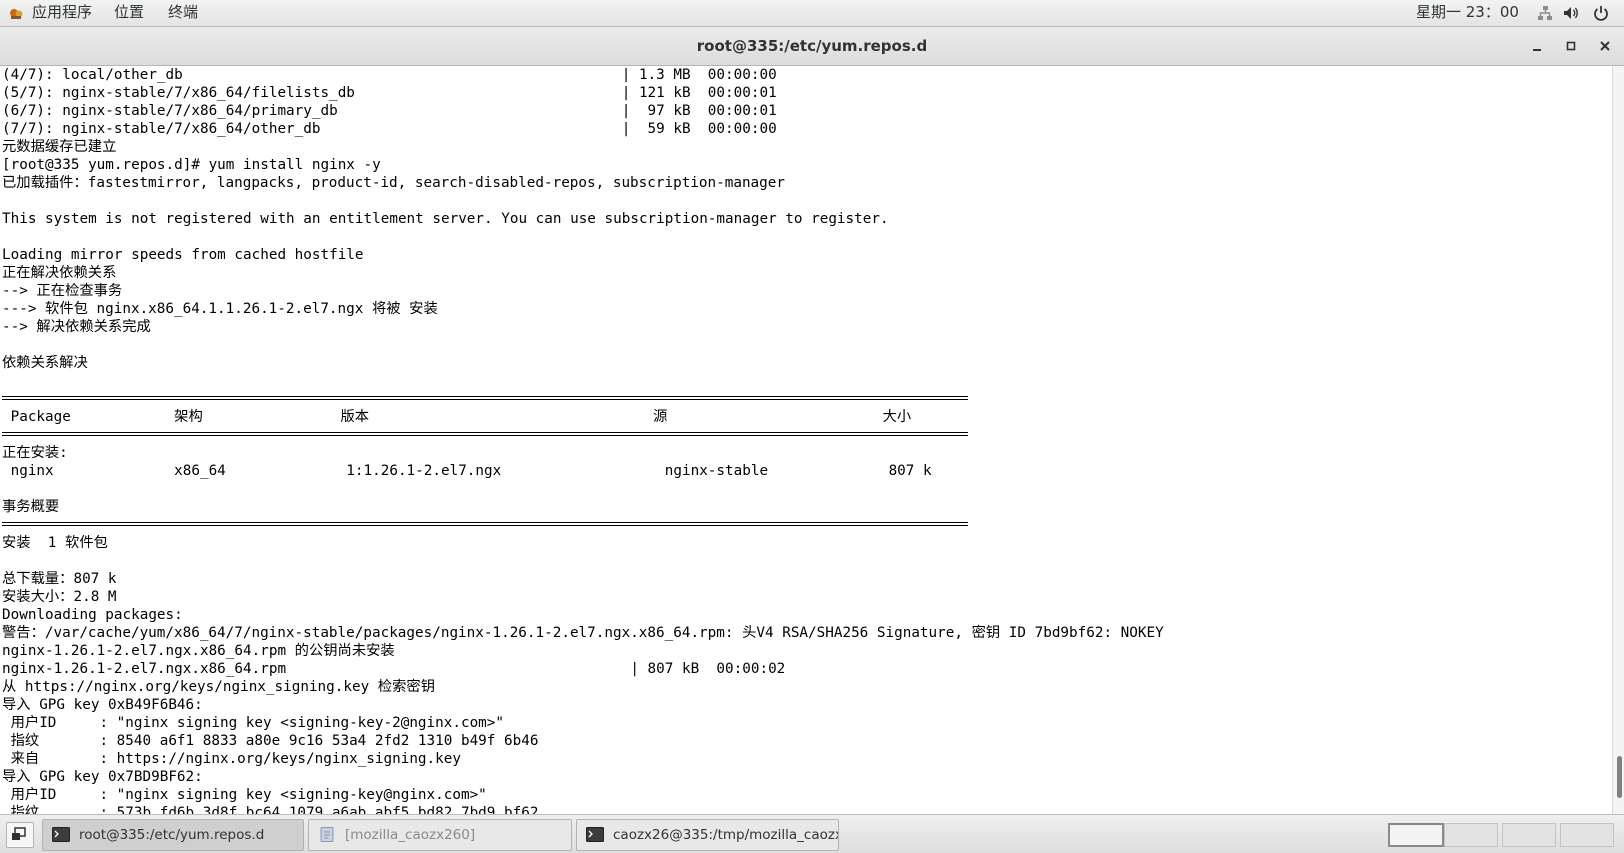  Describe the element at coordinates (1571, 13) in the screenshot. I see `volume-icon` at that location.